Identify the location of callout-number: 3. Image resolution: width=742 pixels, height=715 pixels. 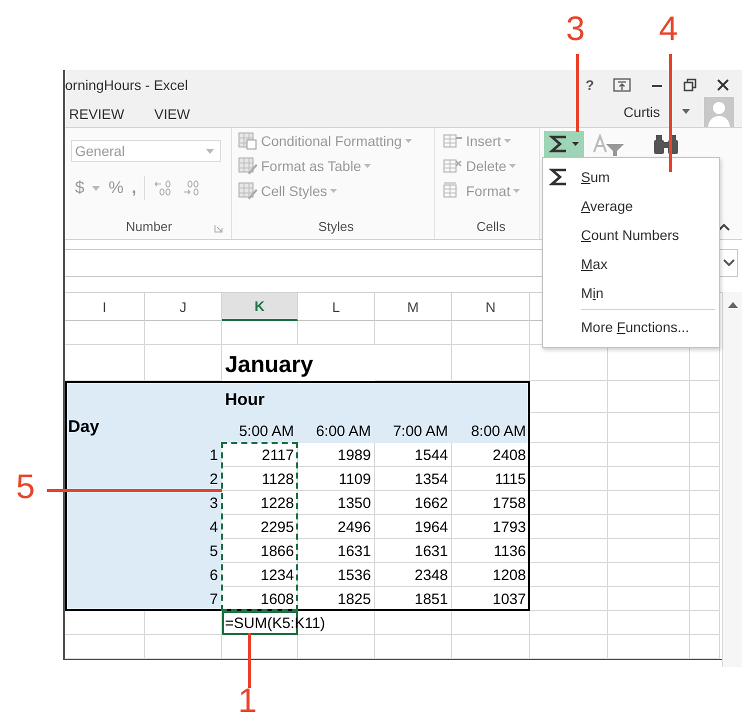
(575, 29).